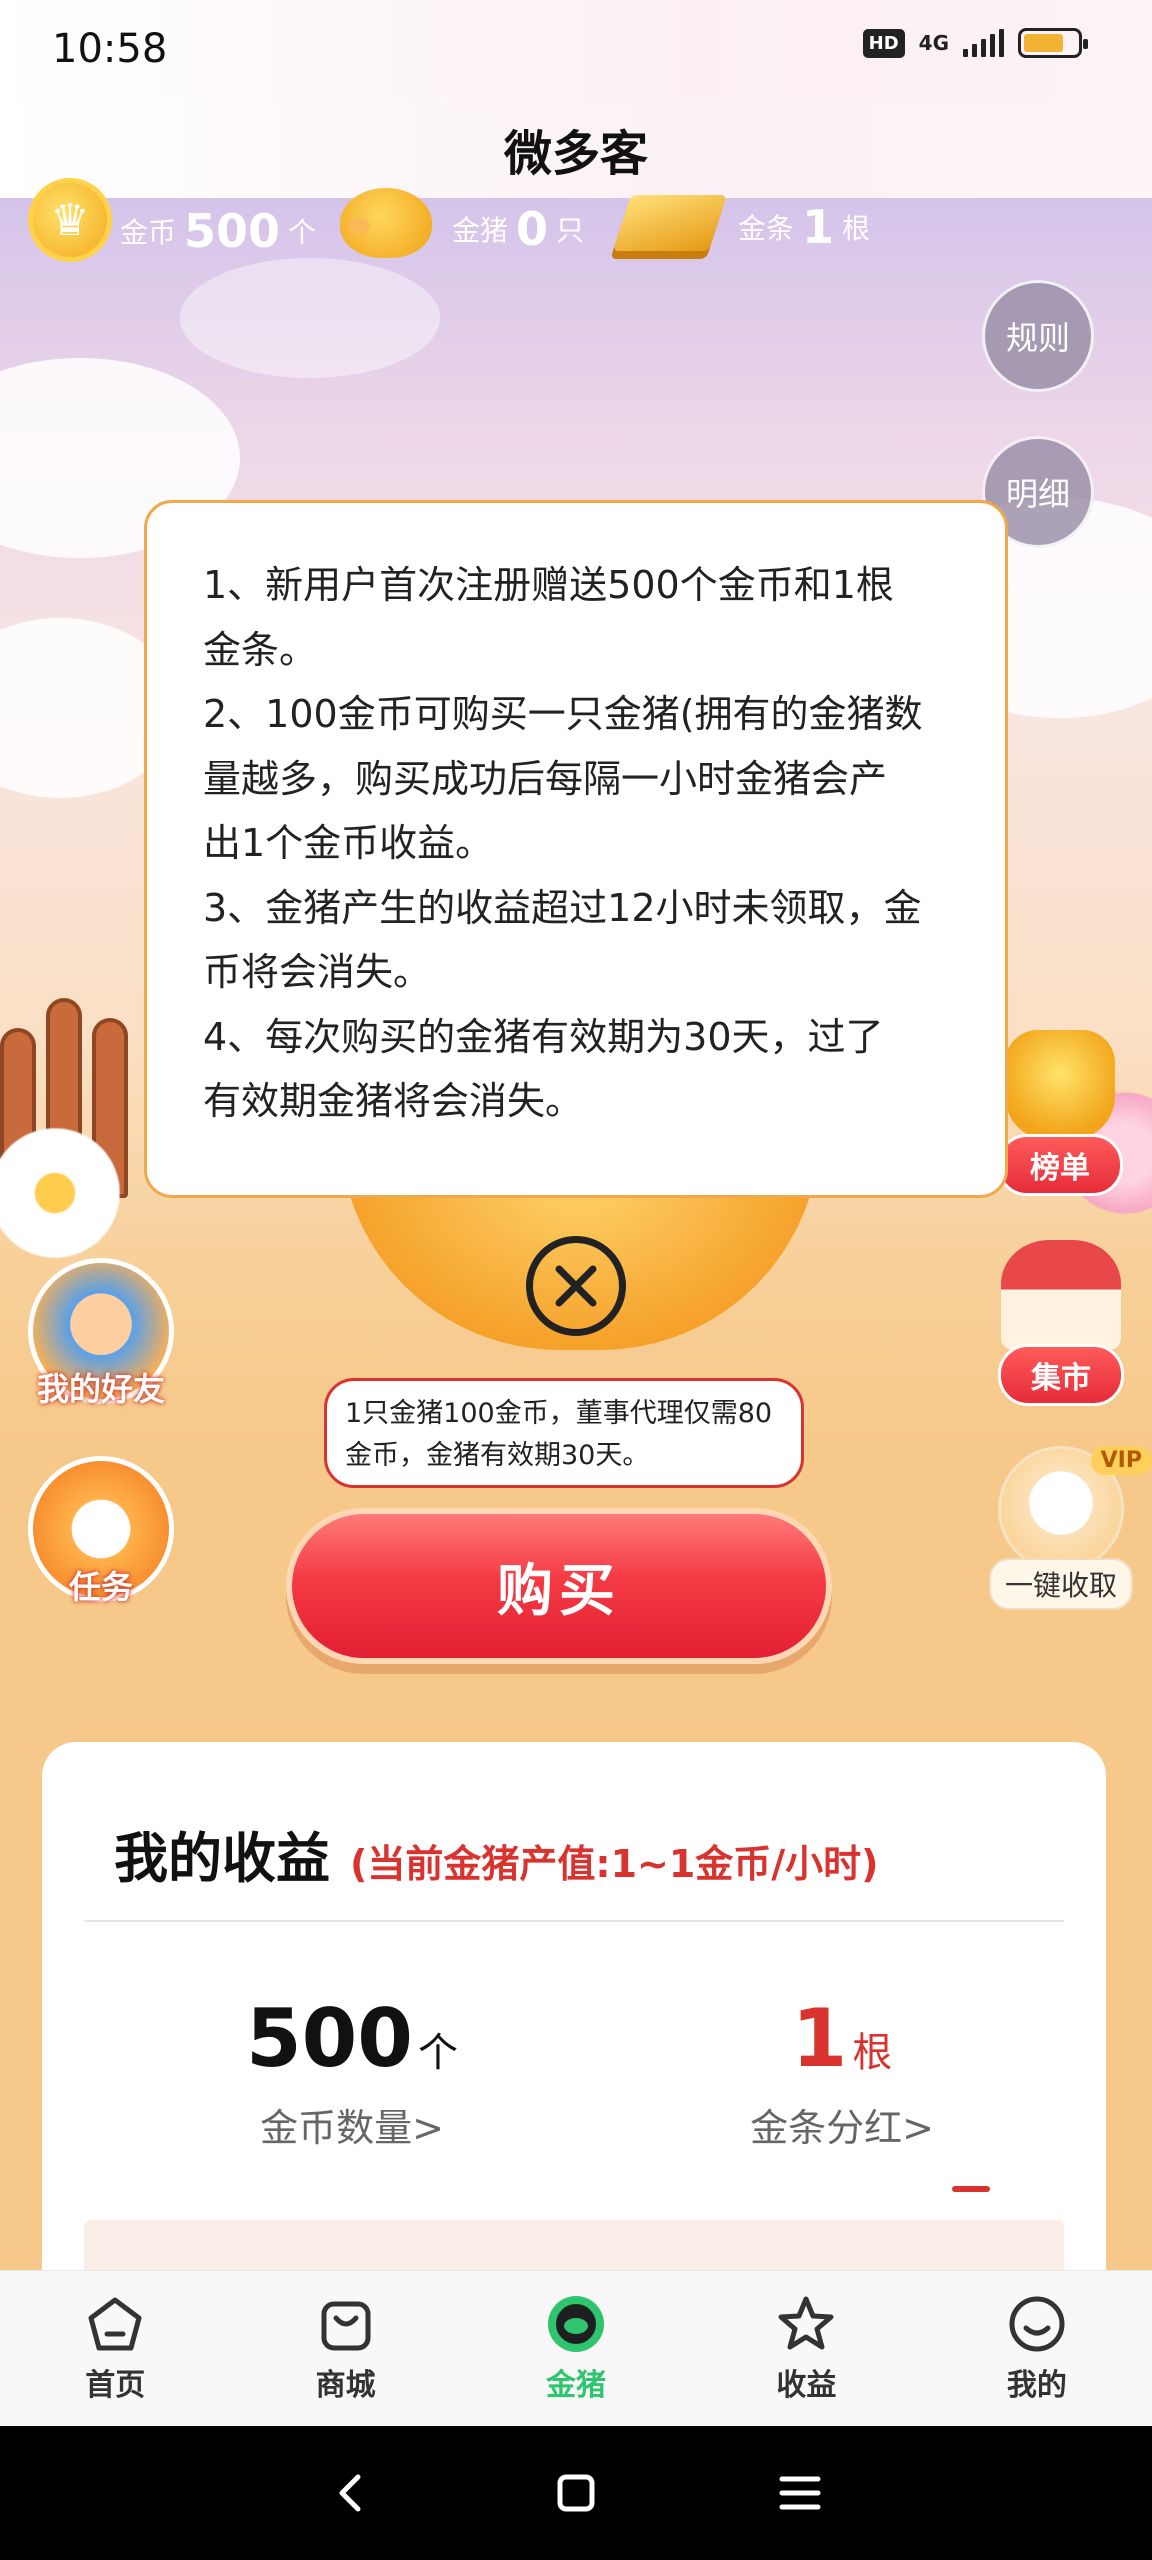  I want to click on nav-label: 金猪, so click(576, 2385).